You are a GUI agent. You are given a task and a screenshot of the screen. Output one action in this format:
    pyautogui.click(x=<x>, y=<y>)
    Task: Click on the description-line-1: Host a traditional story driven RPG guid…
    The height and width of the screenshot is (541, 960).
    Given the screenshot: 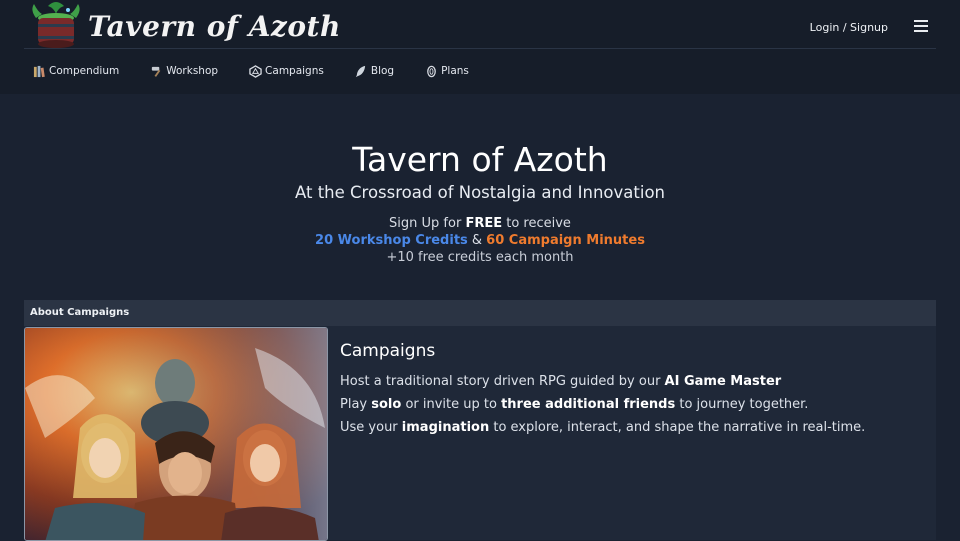 What is the action you would take?
    pyautogui.click(x=630, y=381)
    